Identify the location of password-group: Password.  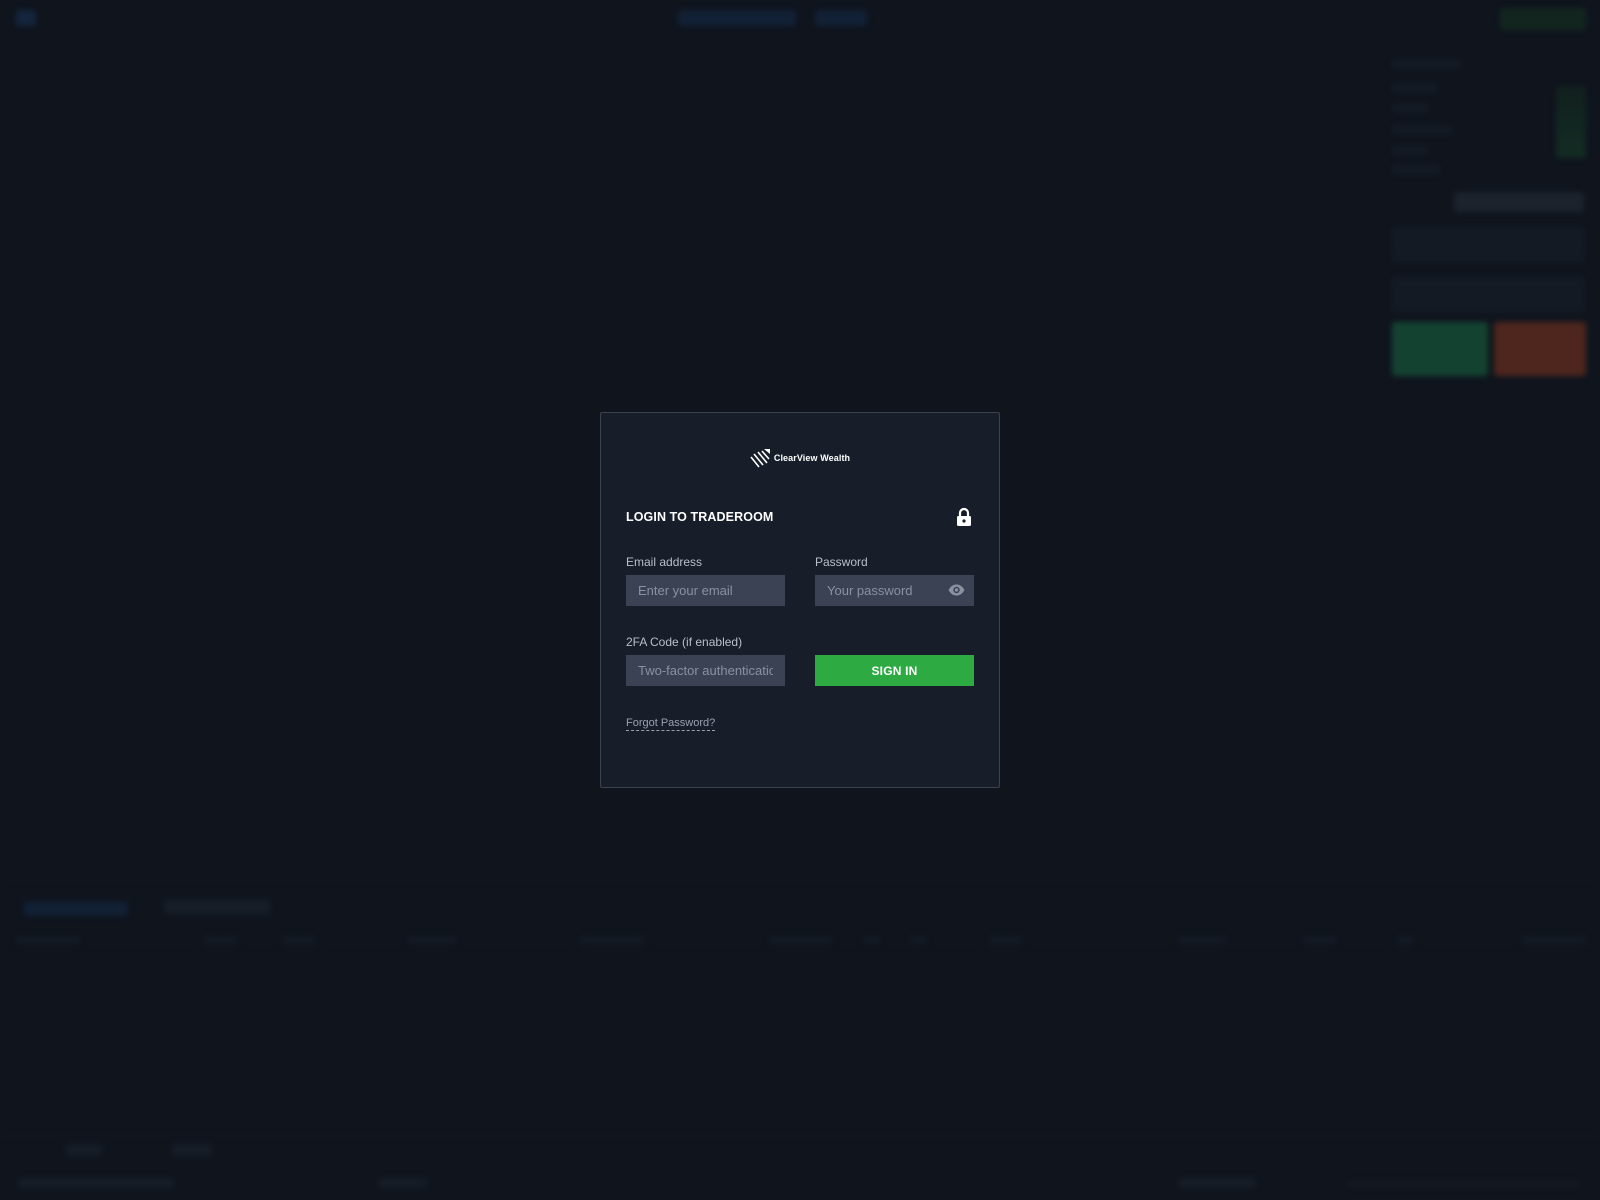
(894, 580).